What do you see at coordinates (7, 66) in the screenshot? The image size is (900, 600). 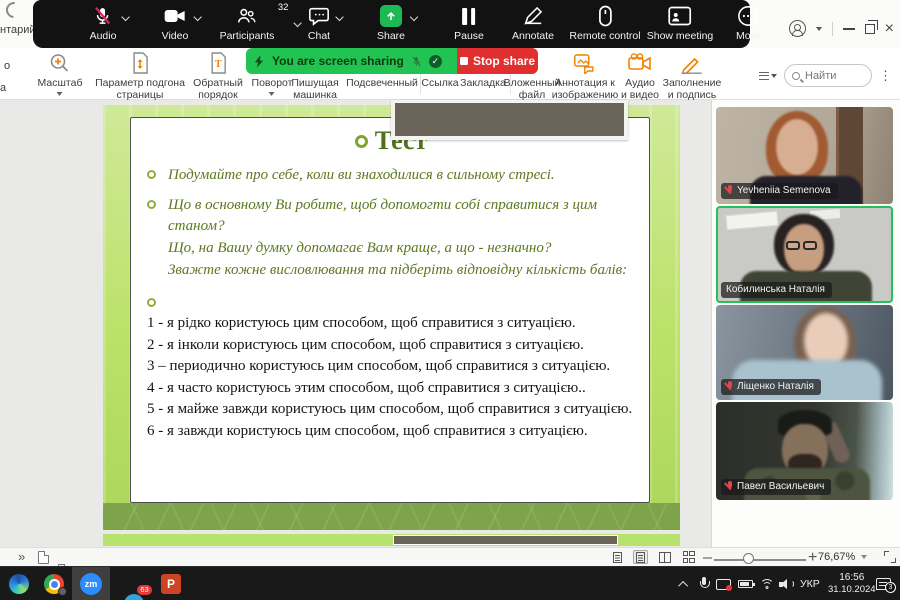 I see `ribbon-left-fragment-1: о` at bounding box center [7, 66].